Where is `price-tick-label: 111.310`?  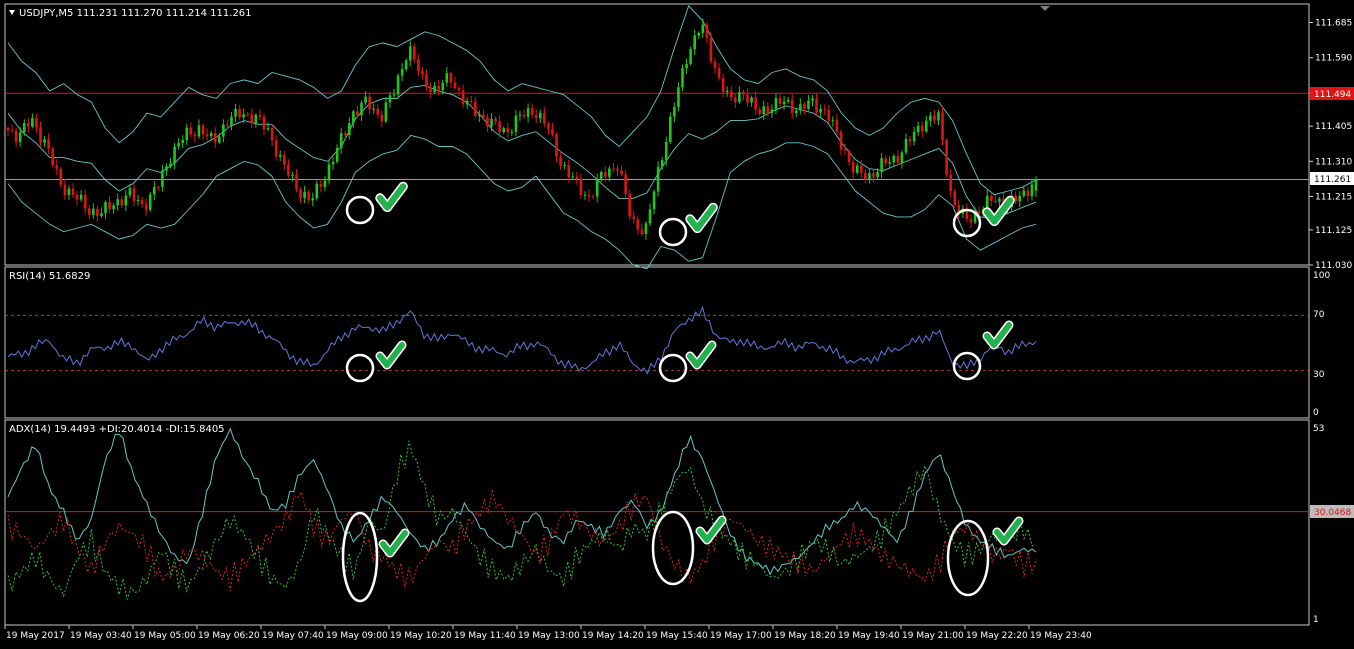 price-tick-label: 111.310 is located at coordinates (1333, 162).